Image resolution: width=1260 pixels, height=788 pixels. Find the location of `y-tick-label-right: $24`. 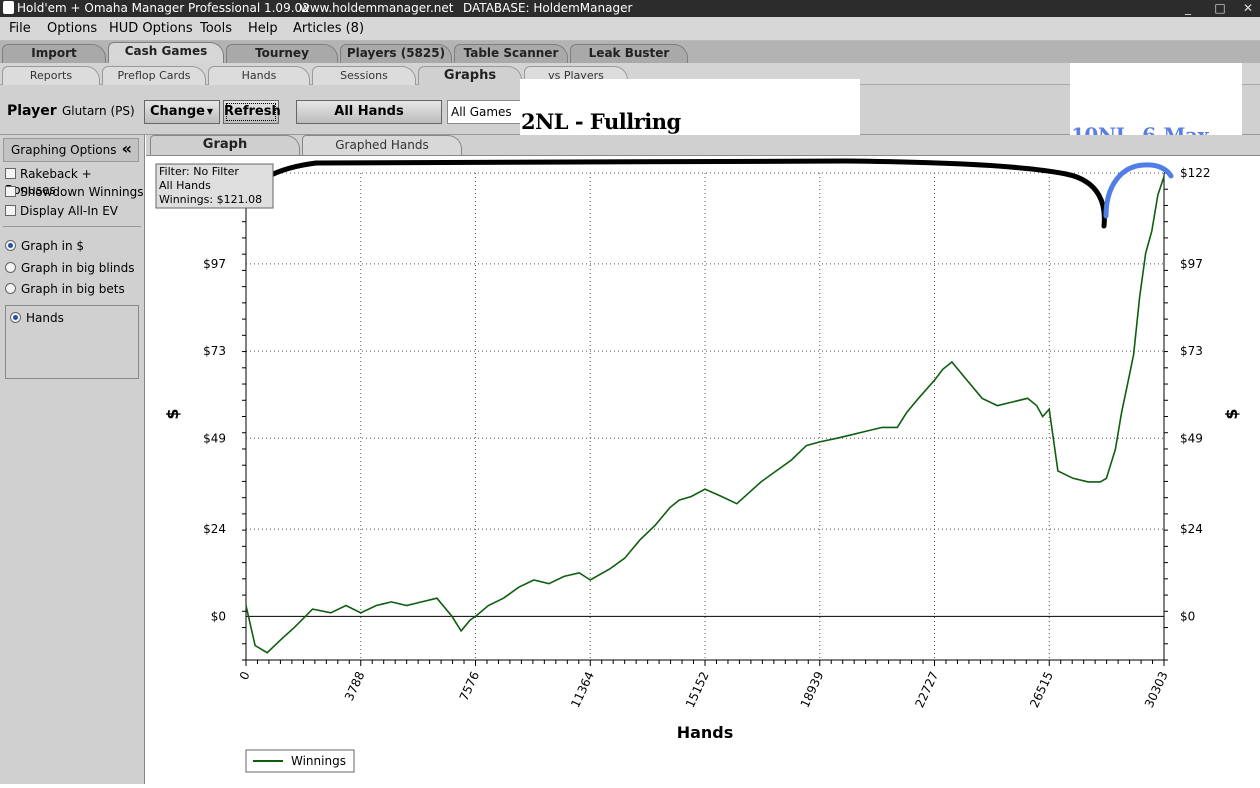

y-tick-label-right: $24 is located at coordinates (1191, 529).